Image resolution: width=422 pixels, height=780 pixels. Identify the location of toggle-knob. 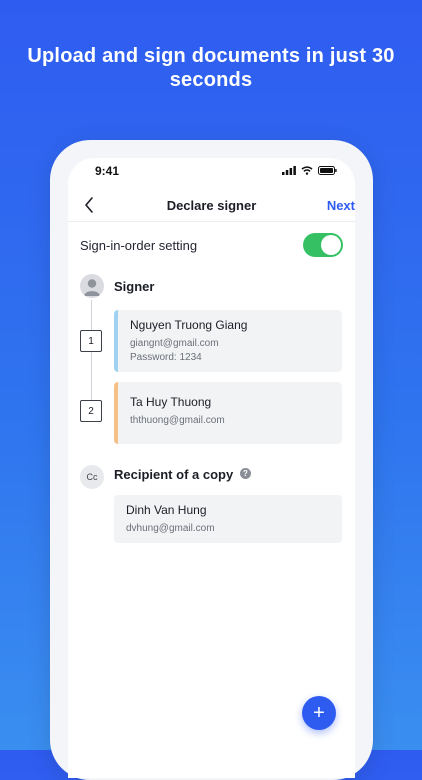
(331, 245).